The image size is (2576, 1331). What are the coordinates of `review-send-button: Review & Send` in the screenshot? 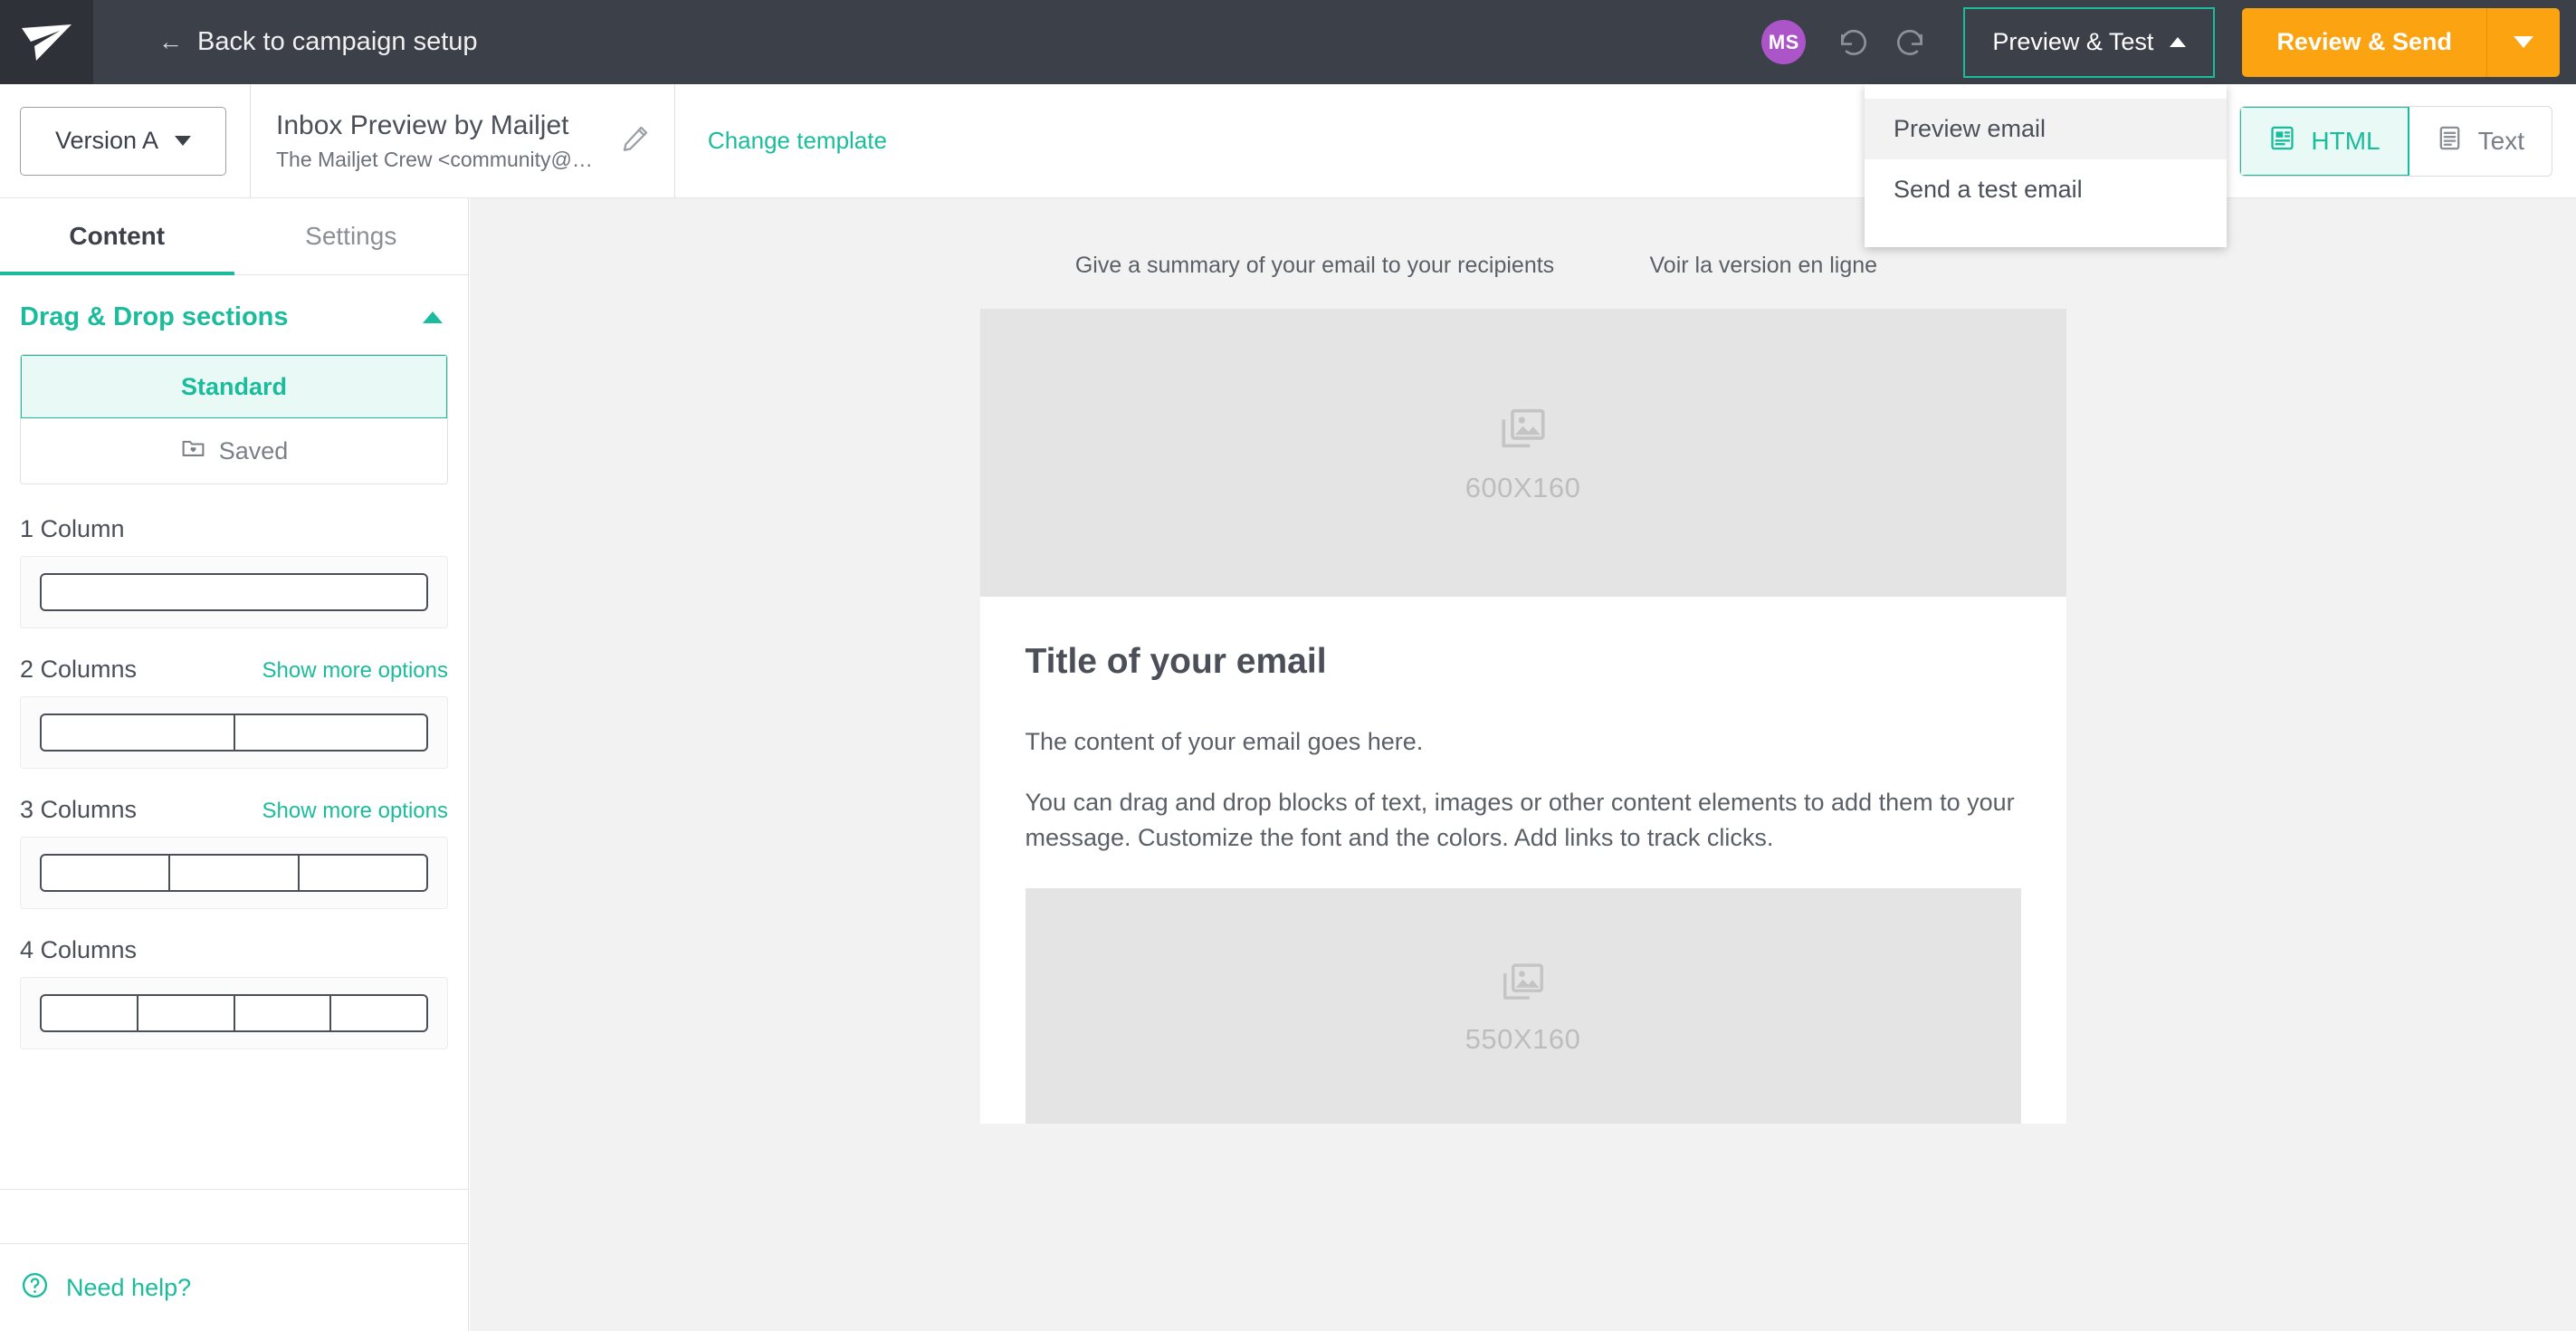 It's located at (2401, 42).